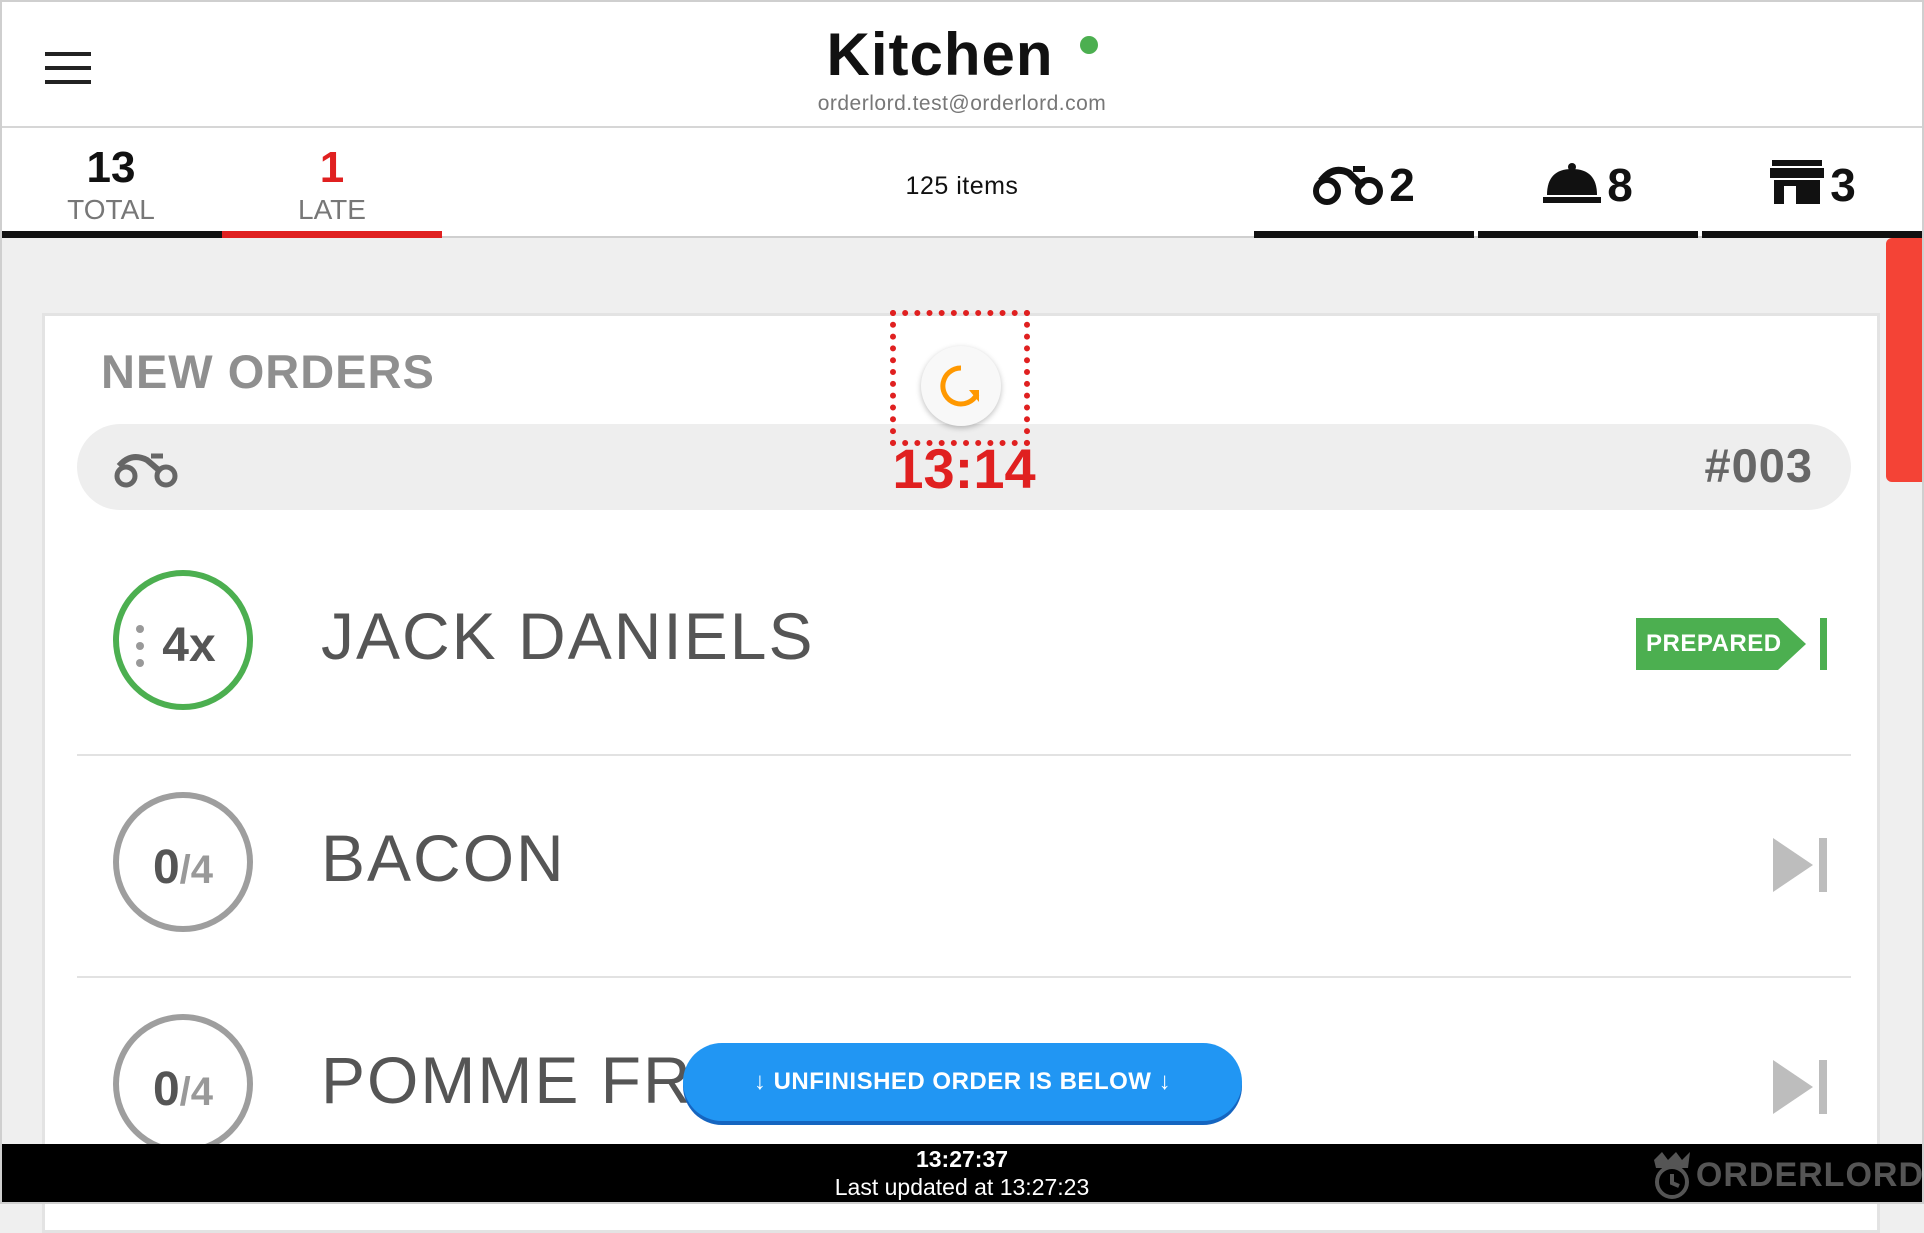 The image size is (1924, 1233). Describe the element at coordinates (940, 54) in the screenshot. I see `page-title: Kitchen` at that location.